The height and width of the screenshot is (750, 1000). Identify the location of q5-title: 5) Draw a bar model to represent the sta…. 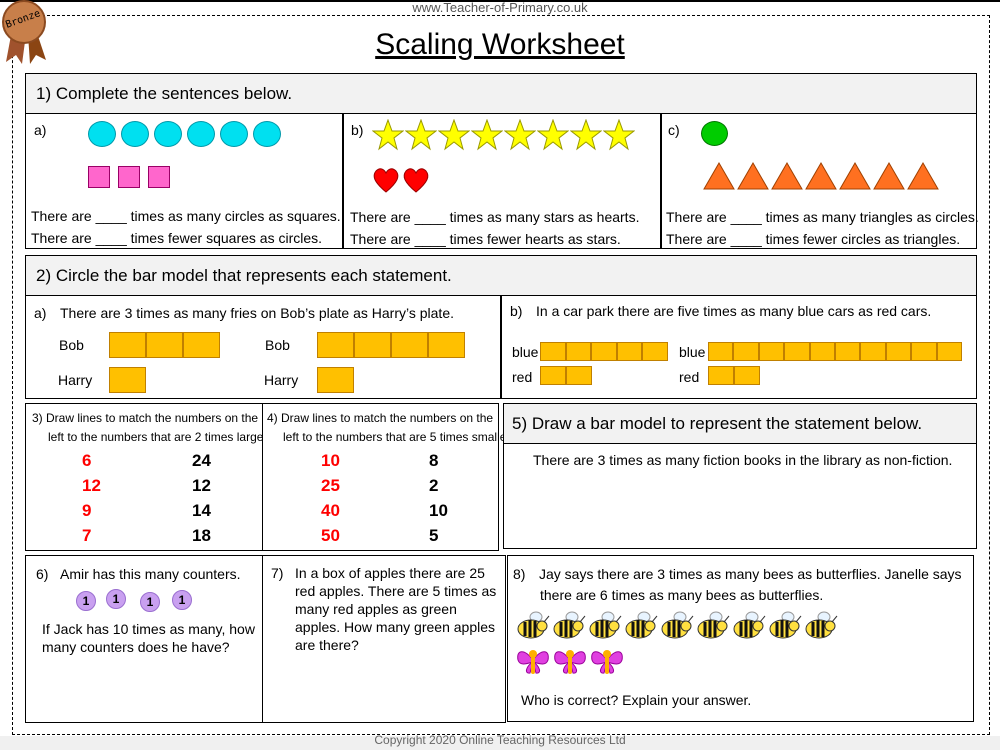
(740, 424).